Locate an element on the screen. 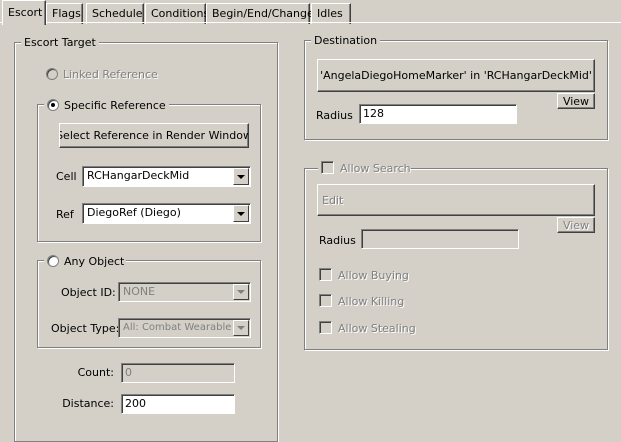 The image size is (621, 442). distance-label: Distance: is located at coordinates (88, 403).